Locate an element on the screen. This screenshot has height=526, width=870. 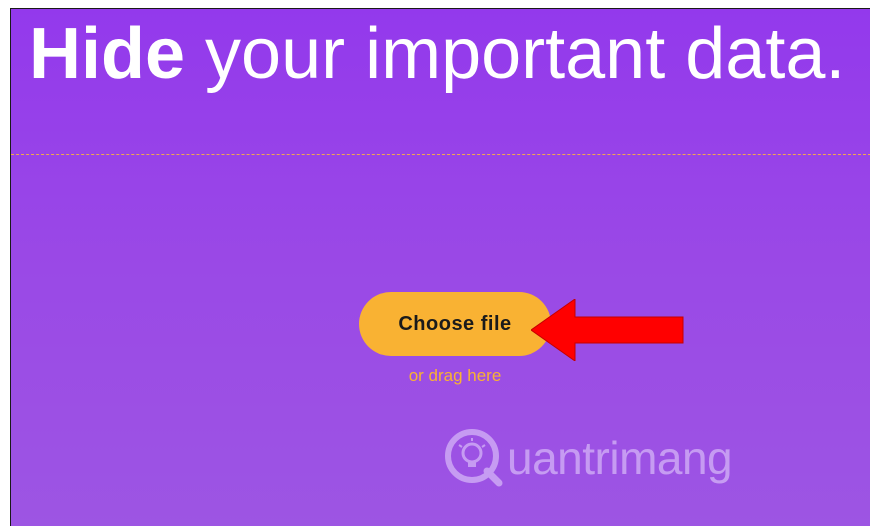
drag-here-hint: or drag here is located at coordinates (455, 375).